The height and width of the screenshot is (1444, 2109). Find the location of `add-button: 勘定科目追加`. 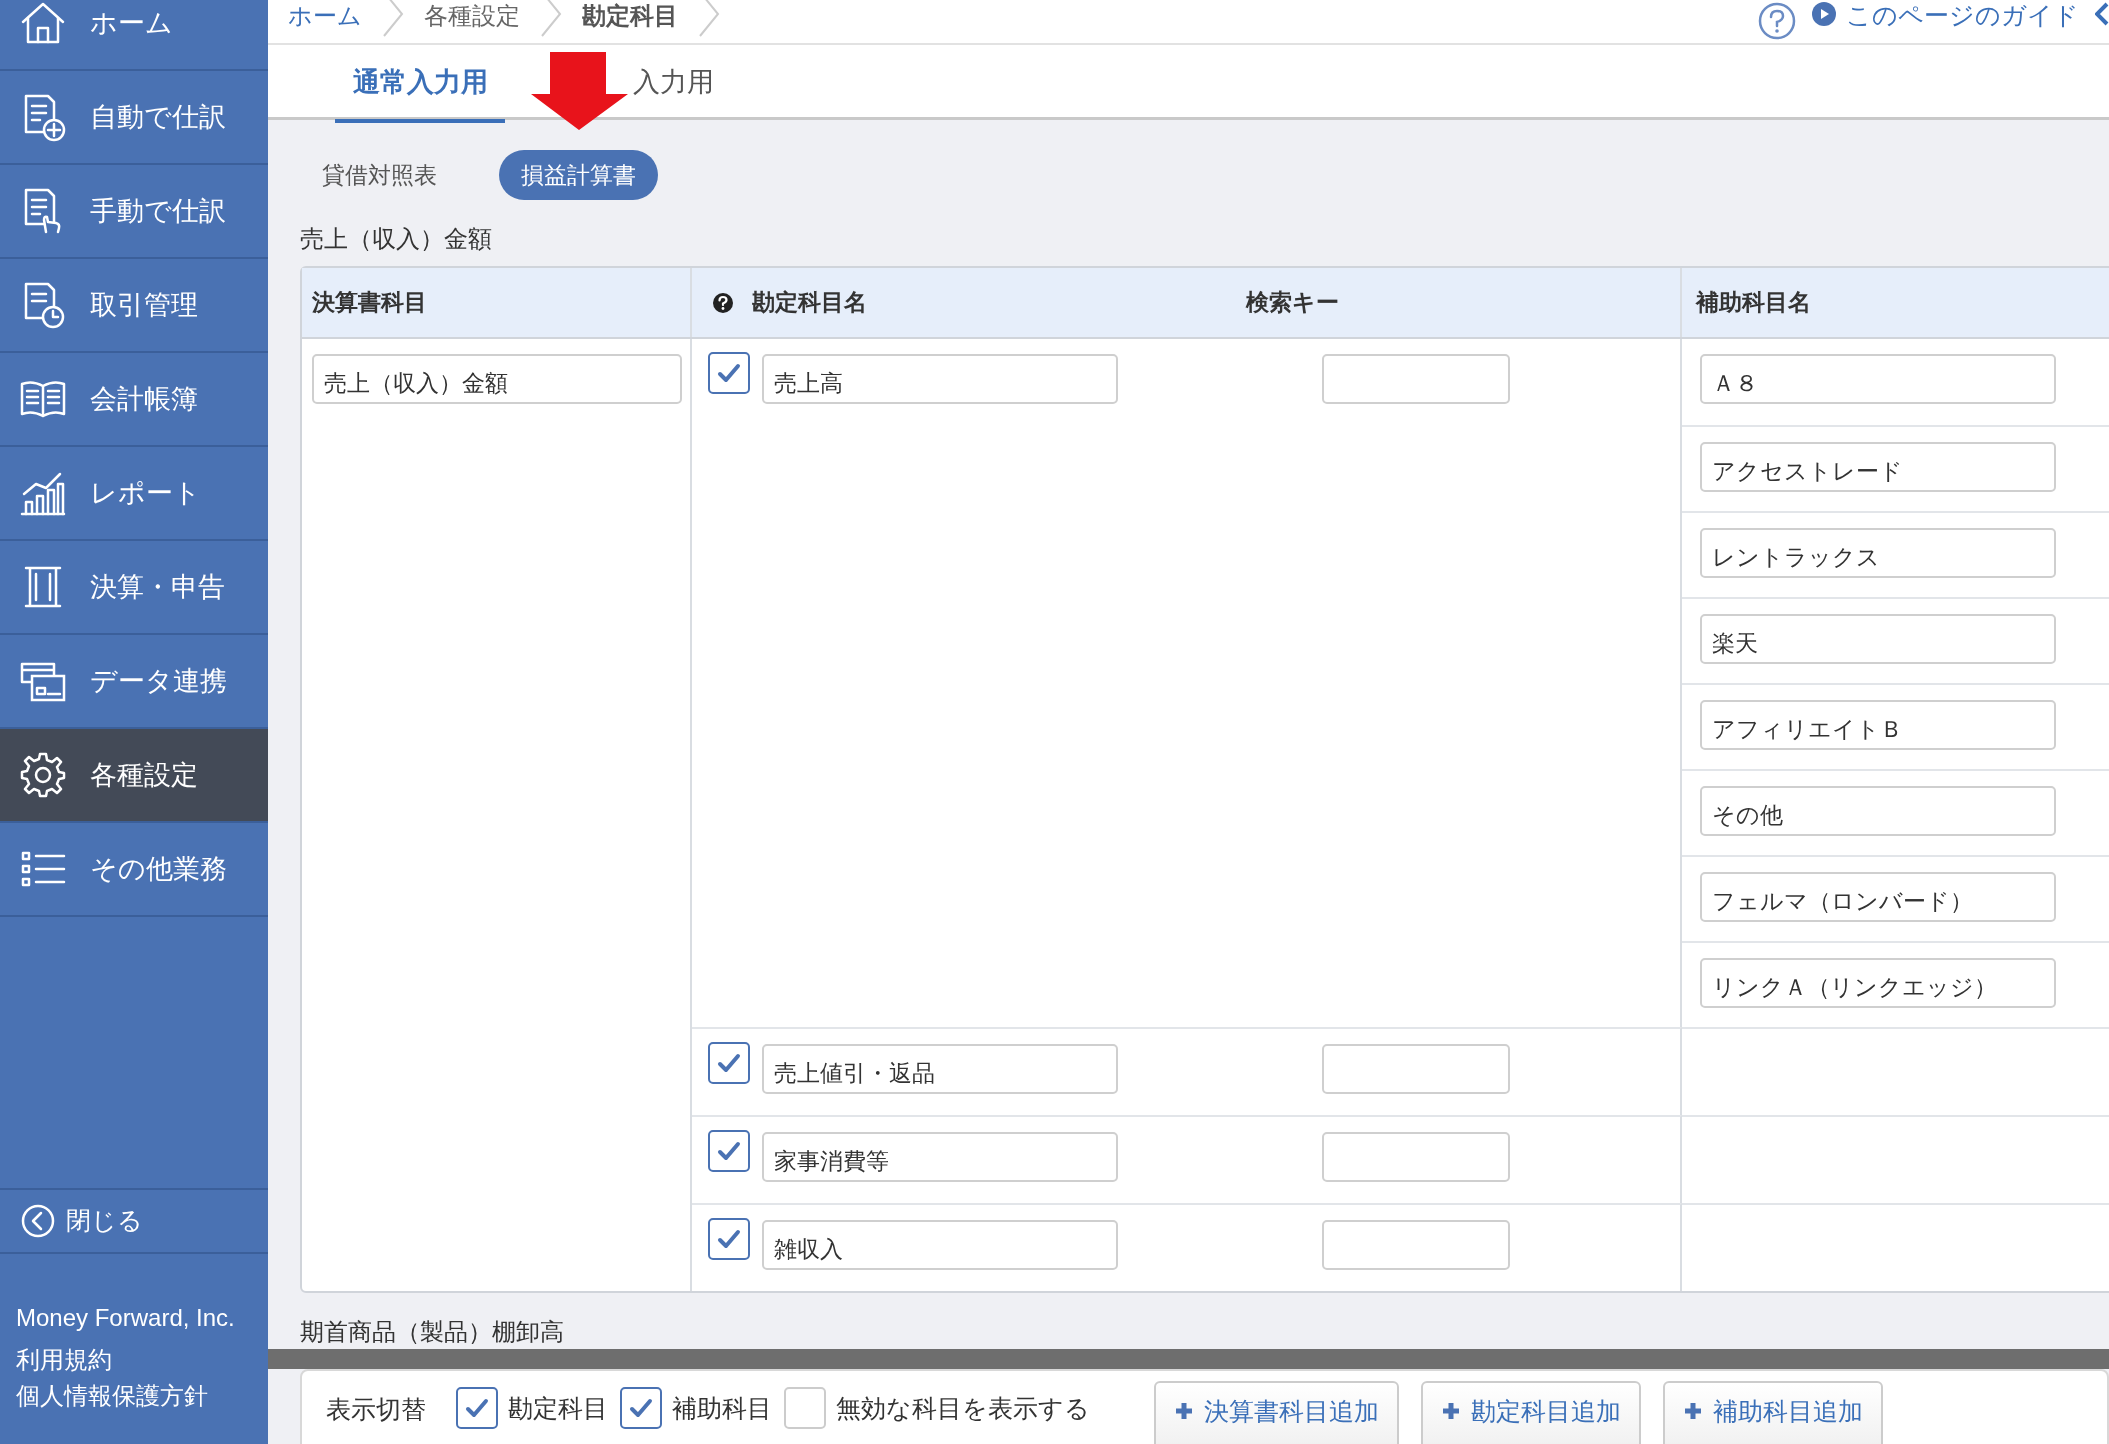

add-button: 勘定科目追加 is located at coordinates (1531, 1412).